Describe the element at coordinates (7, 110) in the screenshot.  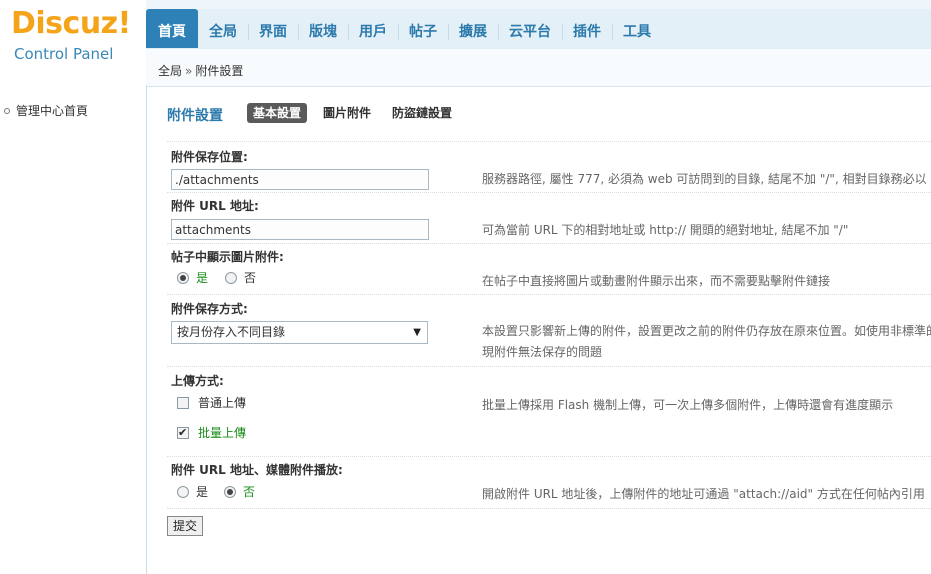
I see `bullet-icon` at that location.